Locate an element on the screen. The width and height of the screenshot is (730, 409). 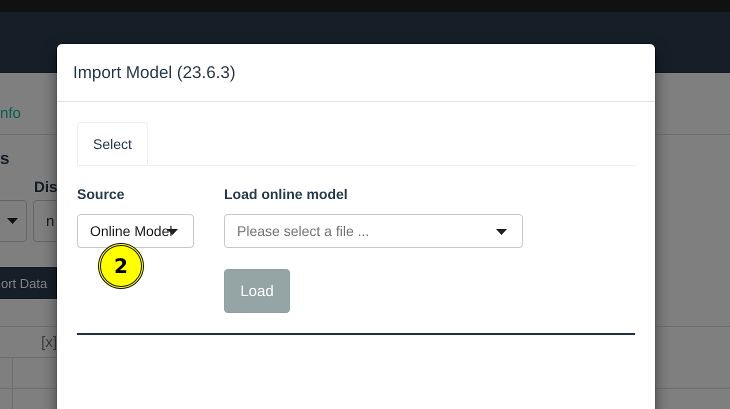
select-field: n is located at coordinates (44, 221).